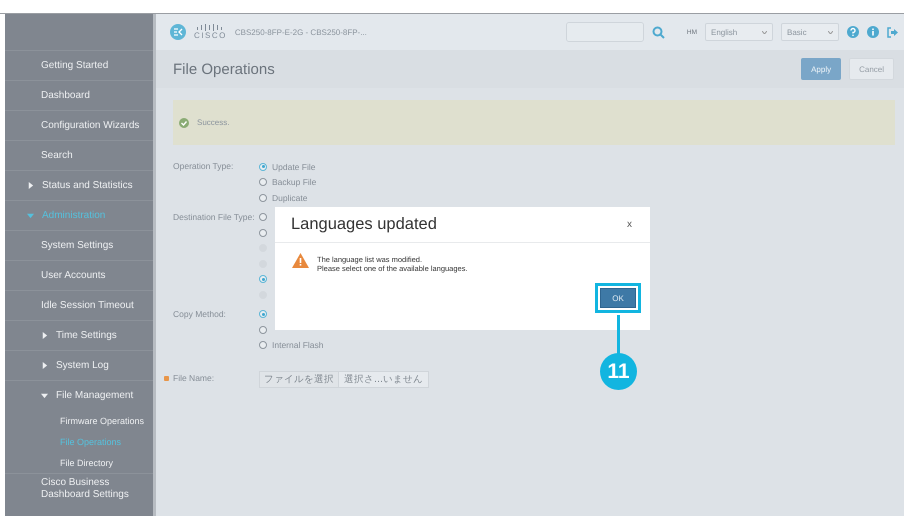  What do you see at coordinates (300, 260) in the screenshot?
I see `warning-icon` at bounding box center [300, 260].